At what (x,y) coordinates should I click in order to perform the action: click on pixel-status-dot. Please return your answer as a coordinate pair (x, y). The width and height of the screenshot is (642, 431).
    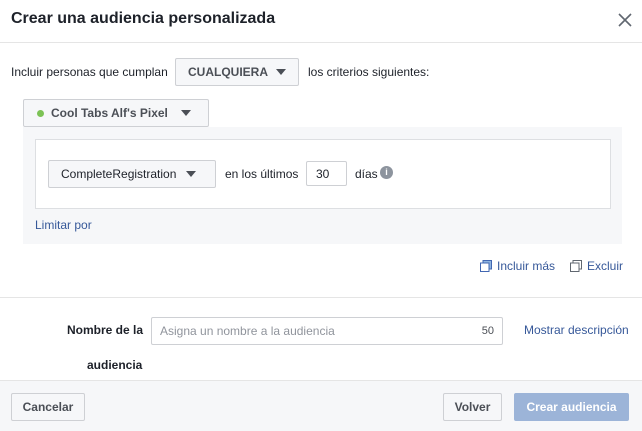
    Looking at the image, I should click on (40, 113).